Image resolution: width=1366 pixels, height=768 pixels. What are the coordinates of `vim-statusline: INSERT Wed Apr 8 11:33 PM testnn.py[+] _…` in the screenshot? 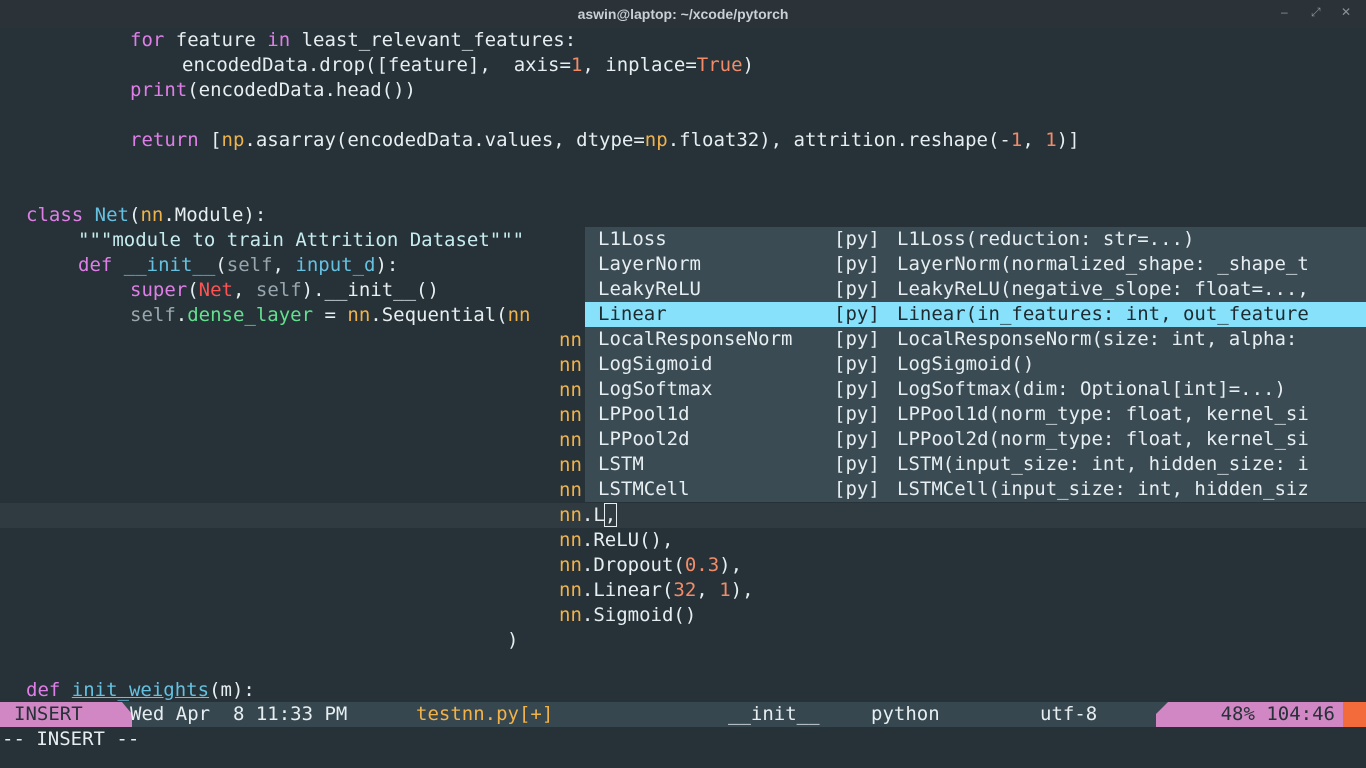 It's located at (683, 714).